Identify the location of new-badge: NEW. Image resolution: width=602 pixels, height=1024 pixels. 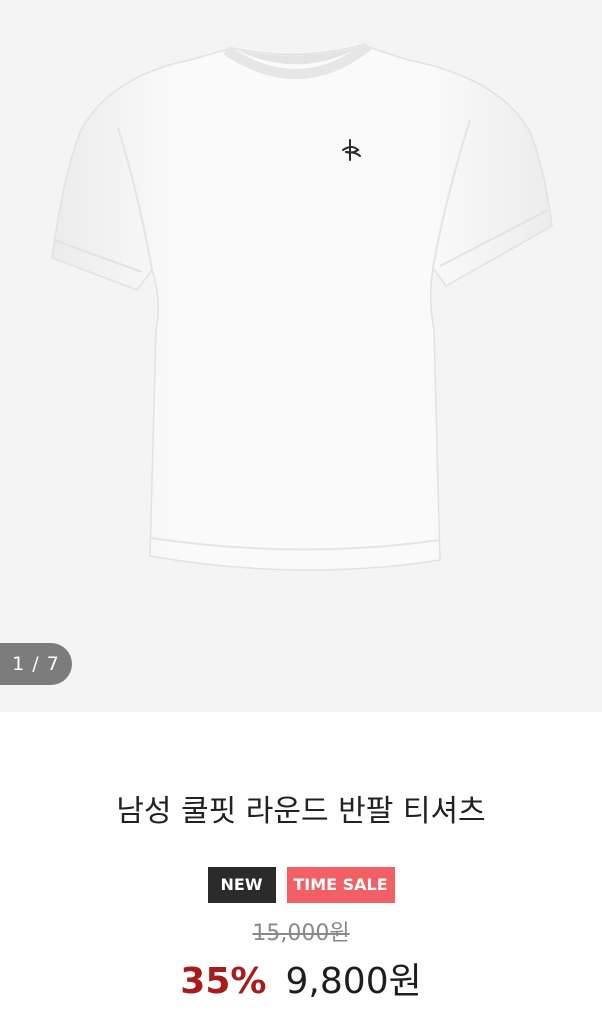
(241, 885).